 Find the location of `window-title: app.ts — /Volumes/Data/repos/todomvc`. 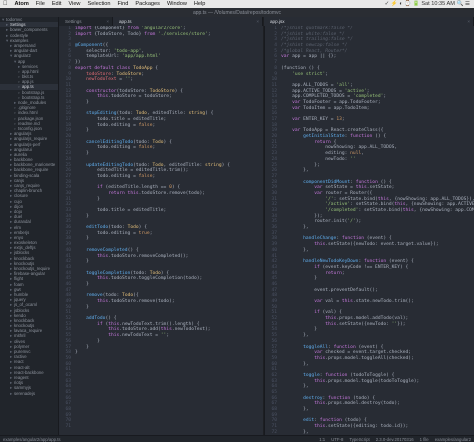

window-title: app.ts — /Volumes/Data/repos/todomvc is located at coordinates (237, 12).